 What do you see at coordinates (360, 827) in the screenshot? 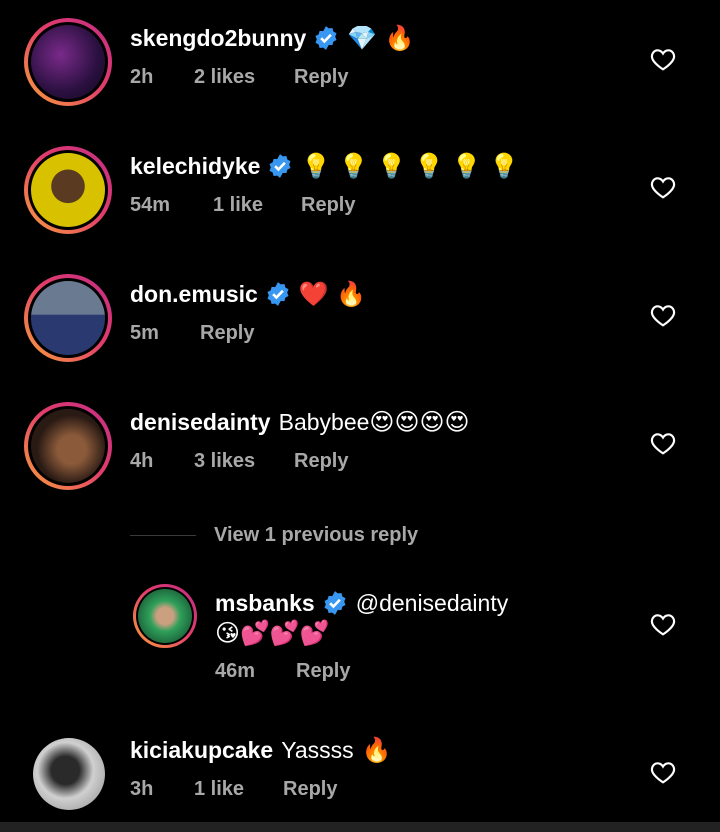
I see `bottom-bar` at bounding box center [360, 827].